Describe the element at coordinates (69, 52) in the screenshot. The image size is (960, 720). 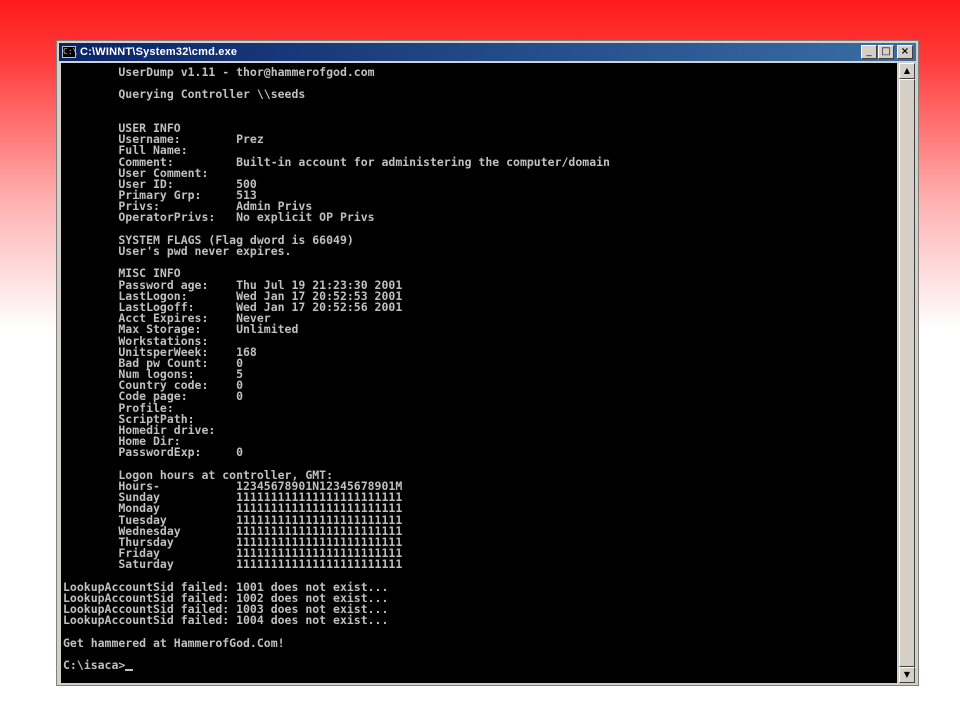
I see `cmd-icon: C:\` at that location.